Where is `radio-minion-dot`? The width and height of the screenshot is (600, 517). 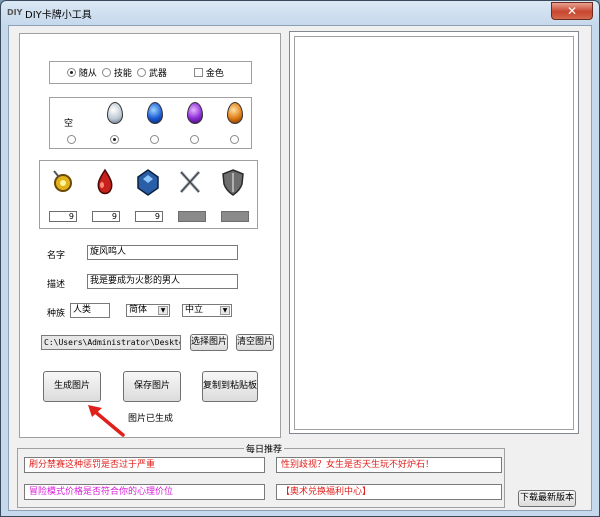
radio-minion-dot is located at coordinates (71, 72).